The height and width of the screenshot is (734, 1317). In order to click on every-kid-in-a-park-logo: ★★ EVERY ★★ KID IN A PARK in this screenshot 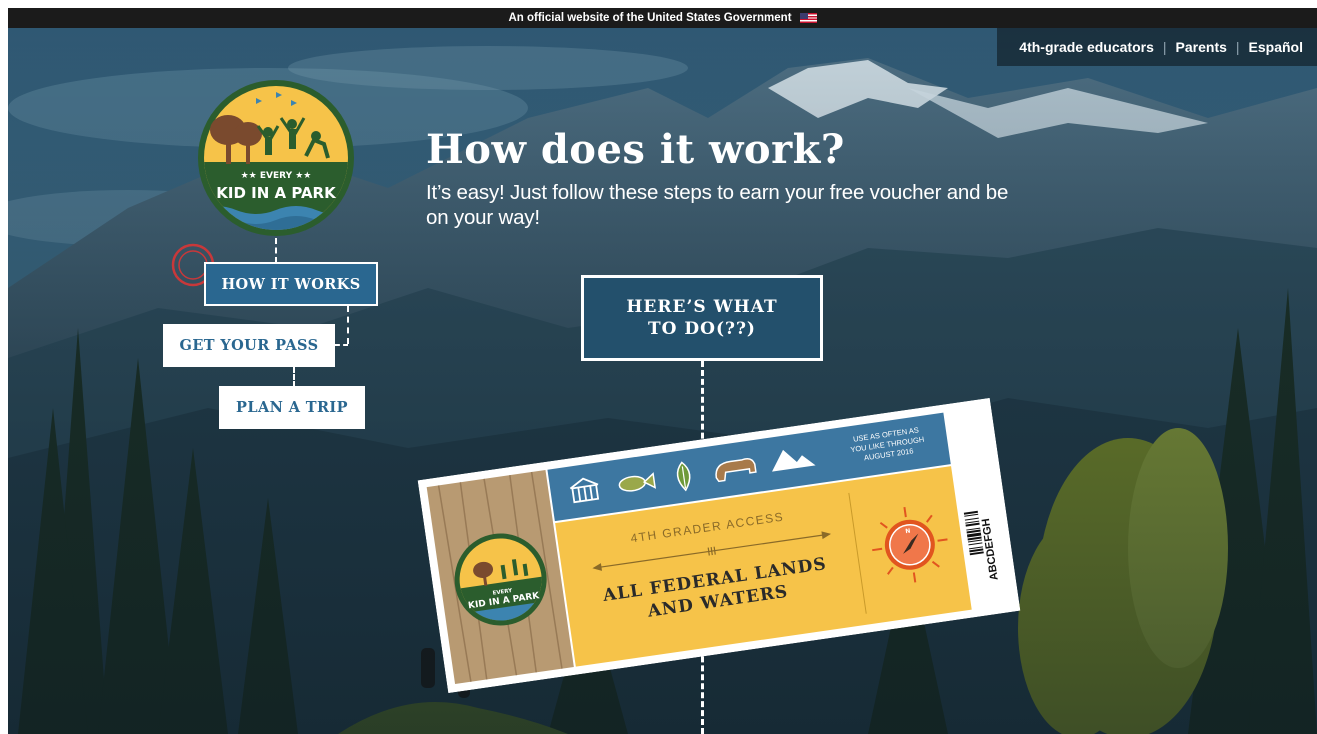, I will do `click(276, 158)`.